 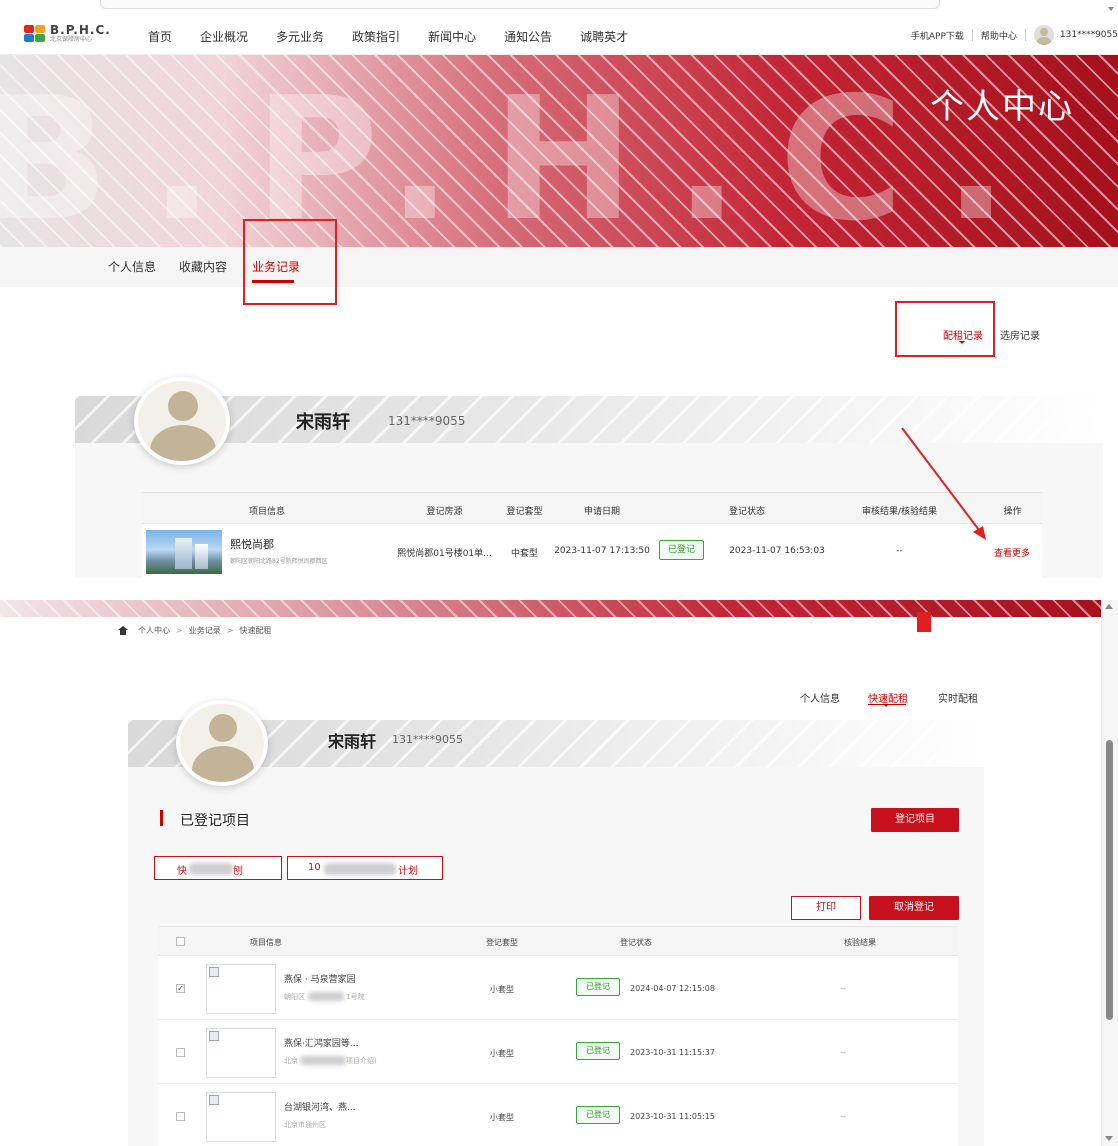 I want to click on scrollbar-thumb, so click(x=1109, y=880).